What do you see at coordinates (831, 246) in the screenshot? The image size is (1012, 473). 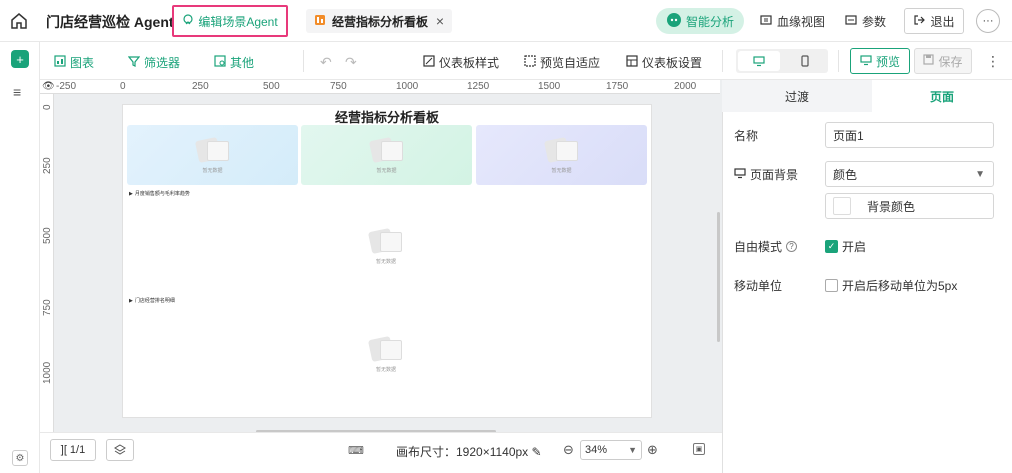 I see `checkbox-checked-icon: ✓` at bounding box center [831, 246].